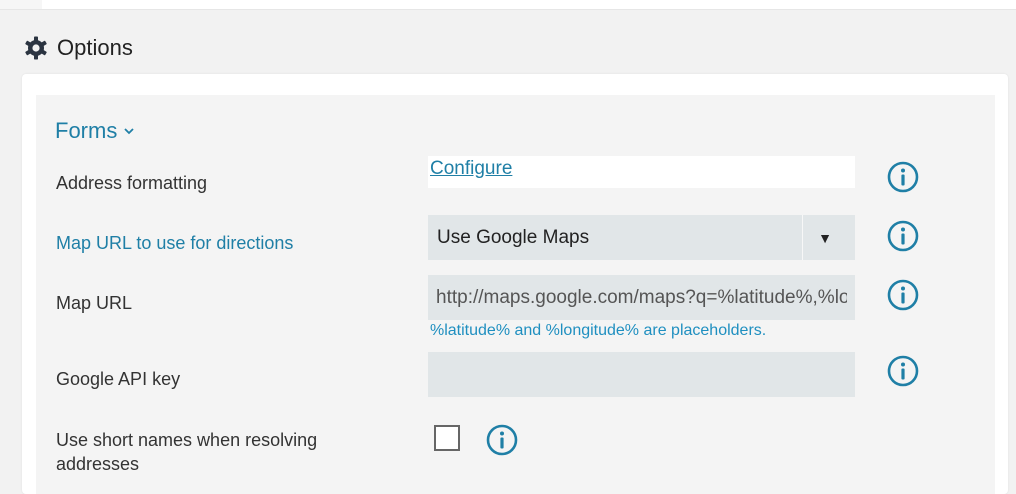  What do you see at coordinates (641, 237) in the screenshot?
I see `map-url-directions-select: Use Google Maps ▼` at bounding box center [641, 237].